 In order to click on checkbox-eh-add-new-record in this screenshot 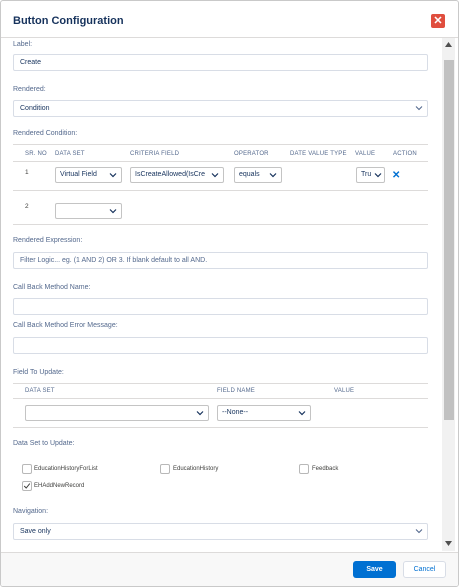, I will do `click(27, 486)`.